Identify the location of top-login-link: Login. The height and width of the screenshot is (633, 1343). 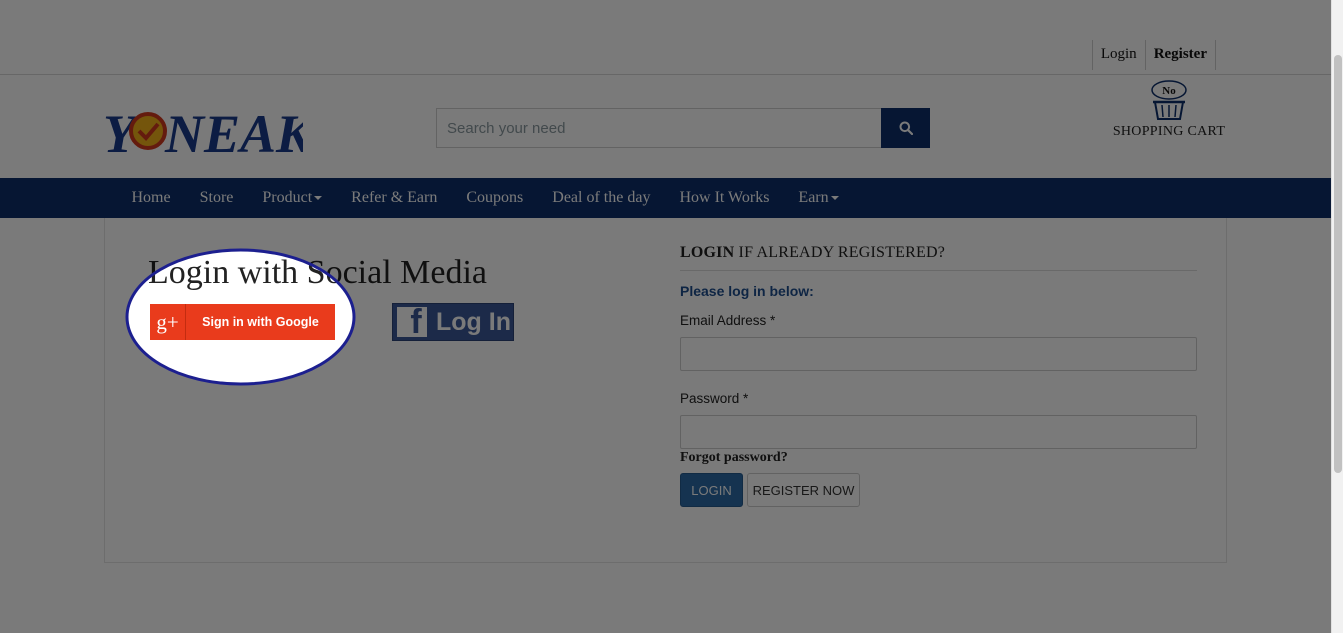
(1118, 55).